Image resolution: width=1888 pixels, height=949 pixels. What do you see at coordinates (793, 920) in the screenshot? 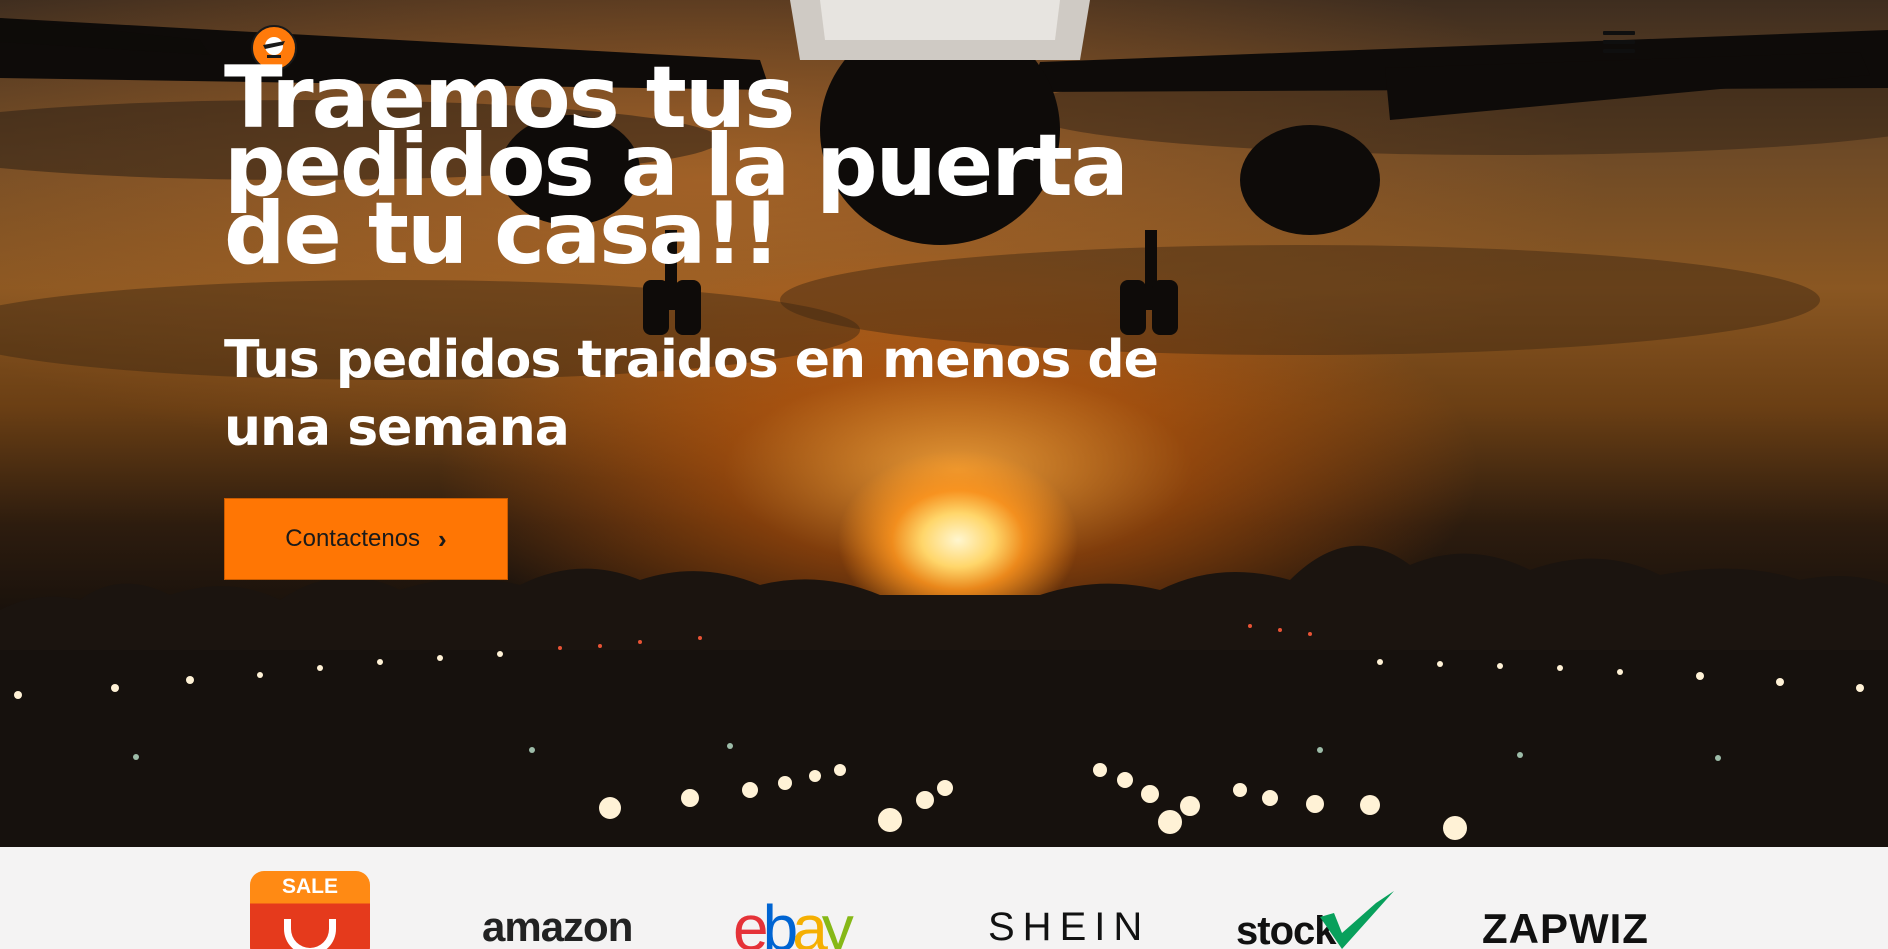
I see `ebay-logo: ebay` at bounding box center [793, 920].